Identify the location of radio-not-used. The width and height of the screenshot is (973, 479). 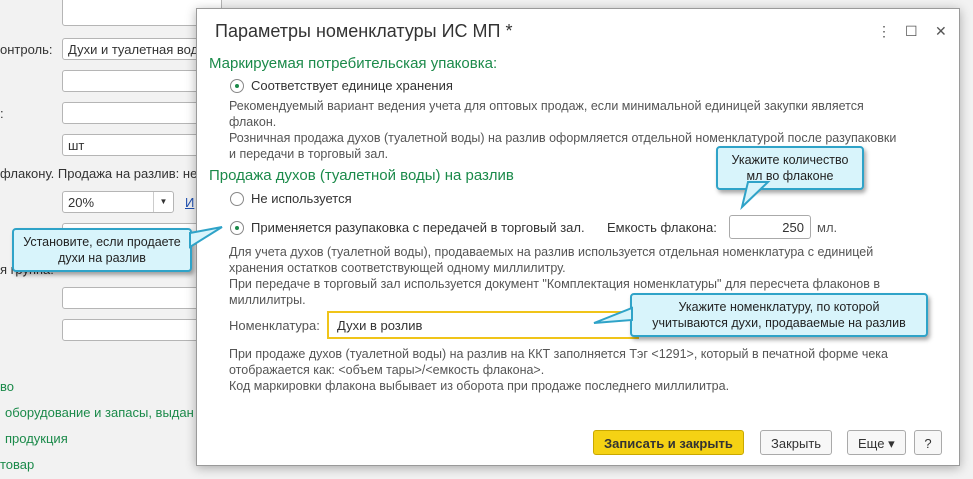
(237, 199).